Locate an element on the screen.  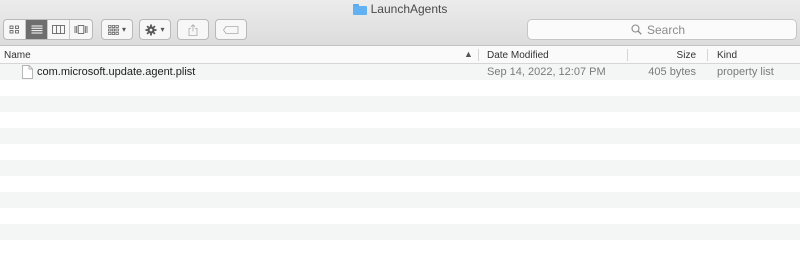
search-icon is located at coordinates (636, 29).